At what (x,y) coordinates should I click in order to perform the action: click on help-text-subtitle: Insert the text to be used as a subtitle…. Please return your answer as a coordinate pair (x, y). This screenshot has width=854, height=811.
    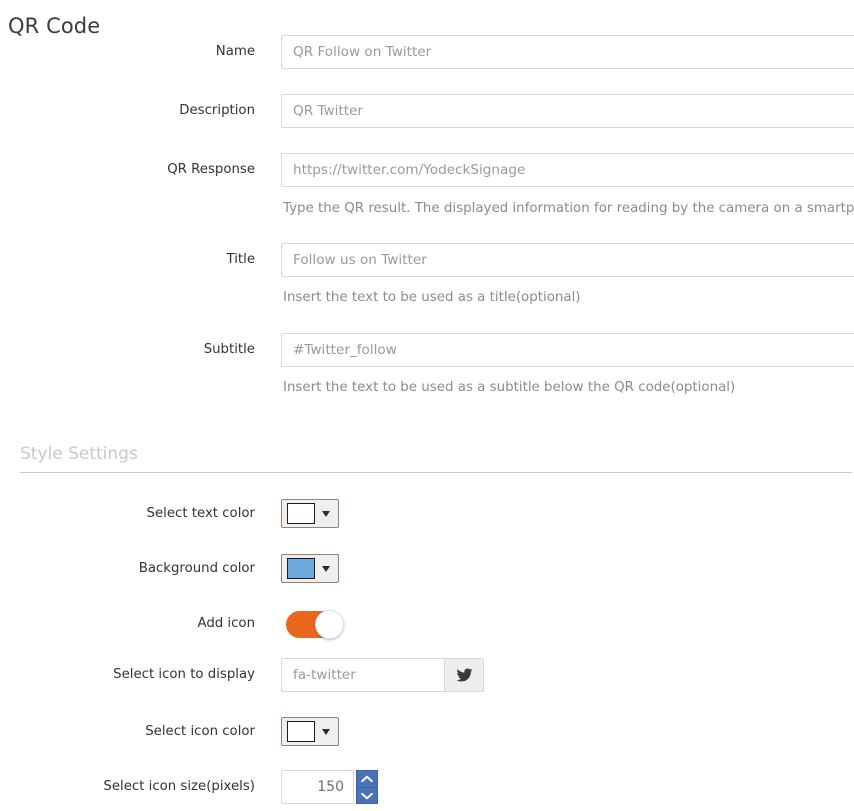
    Looking at the image, I should click on (509, 387).